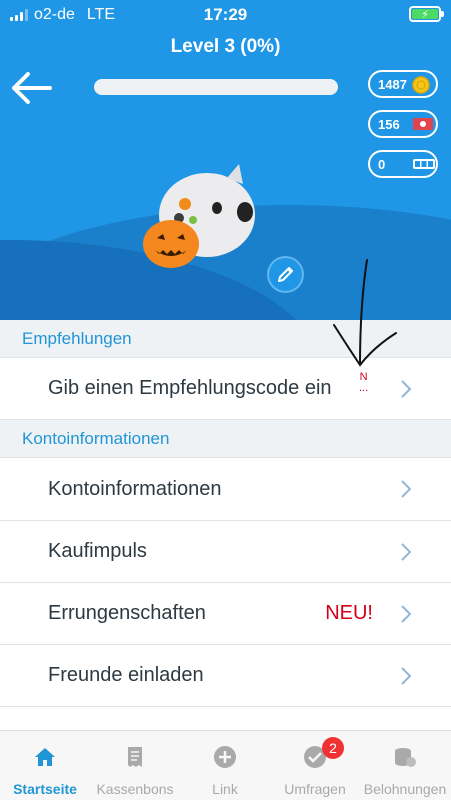  I want to click on row-label: Errungenschaften, so click(127, 613).